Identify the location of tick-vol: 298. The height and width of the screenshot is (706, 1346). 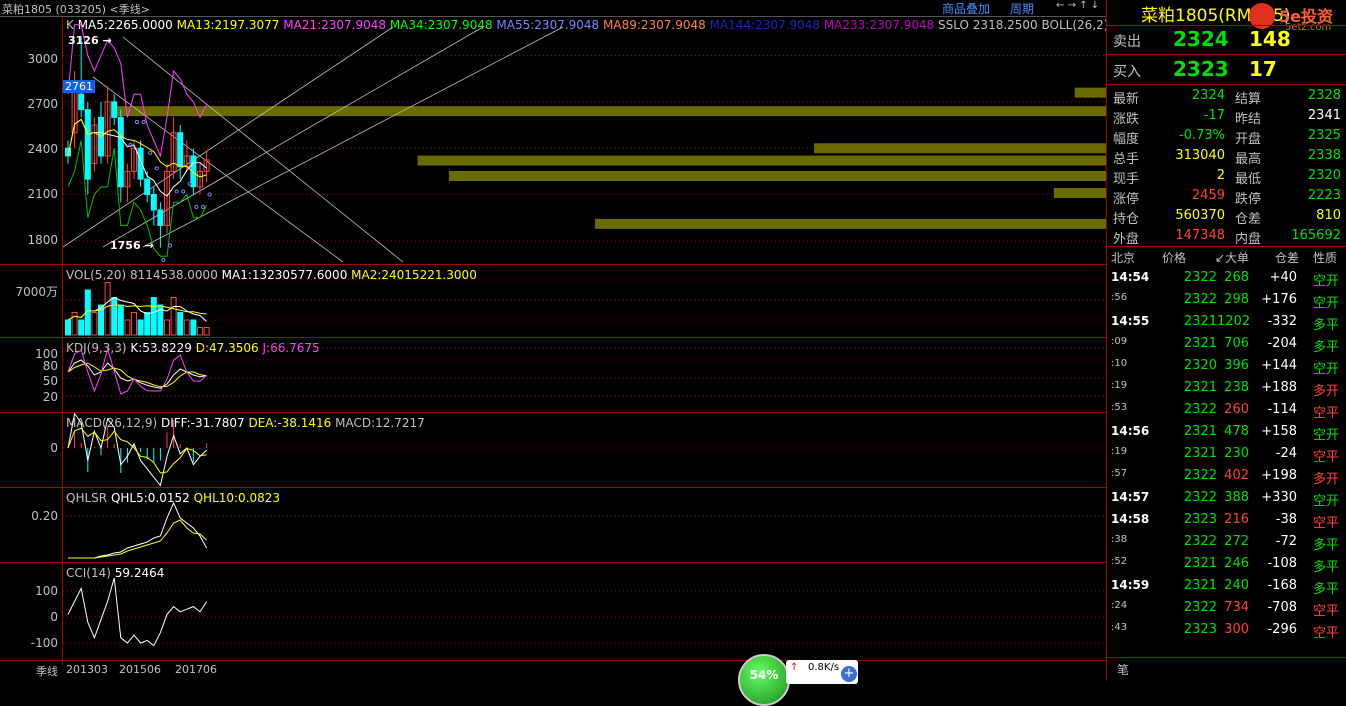
(1236, 299).